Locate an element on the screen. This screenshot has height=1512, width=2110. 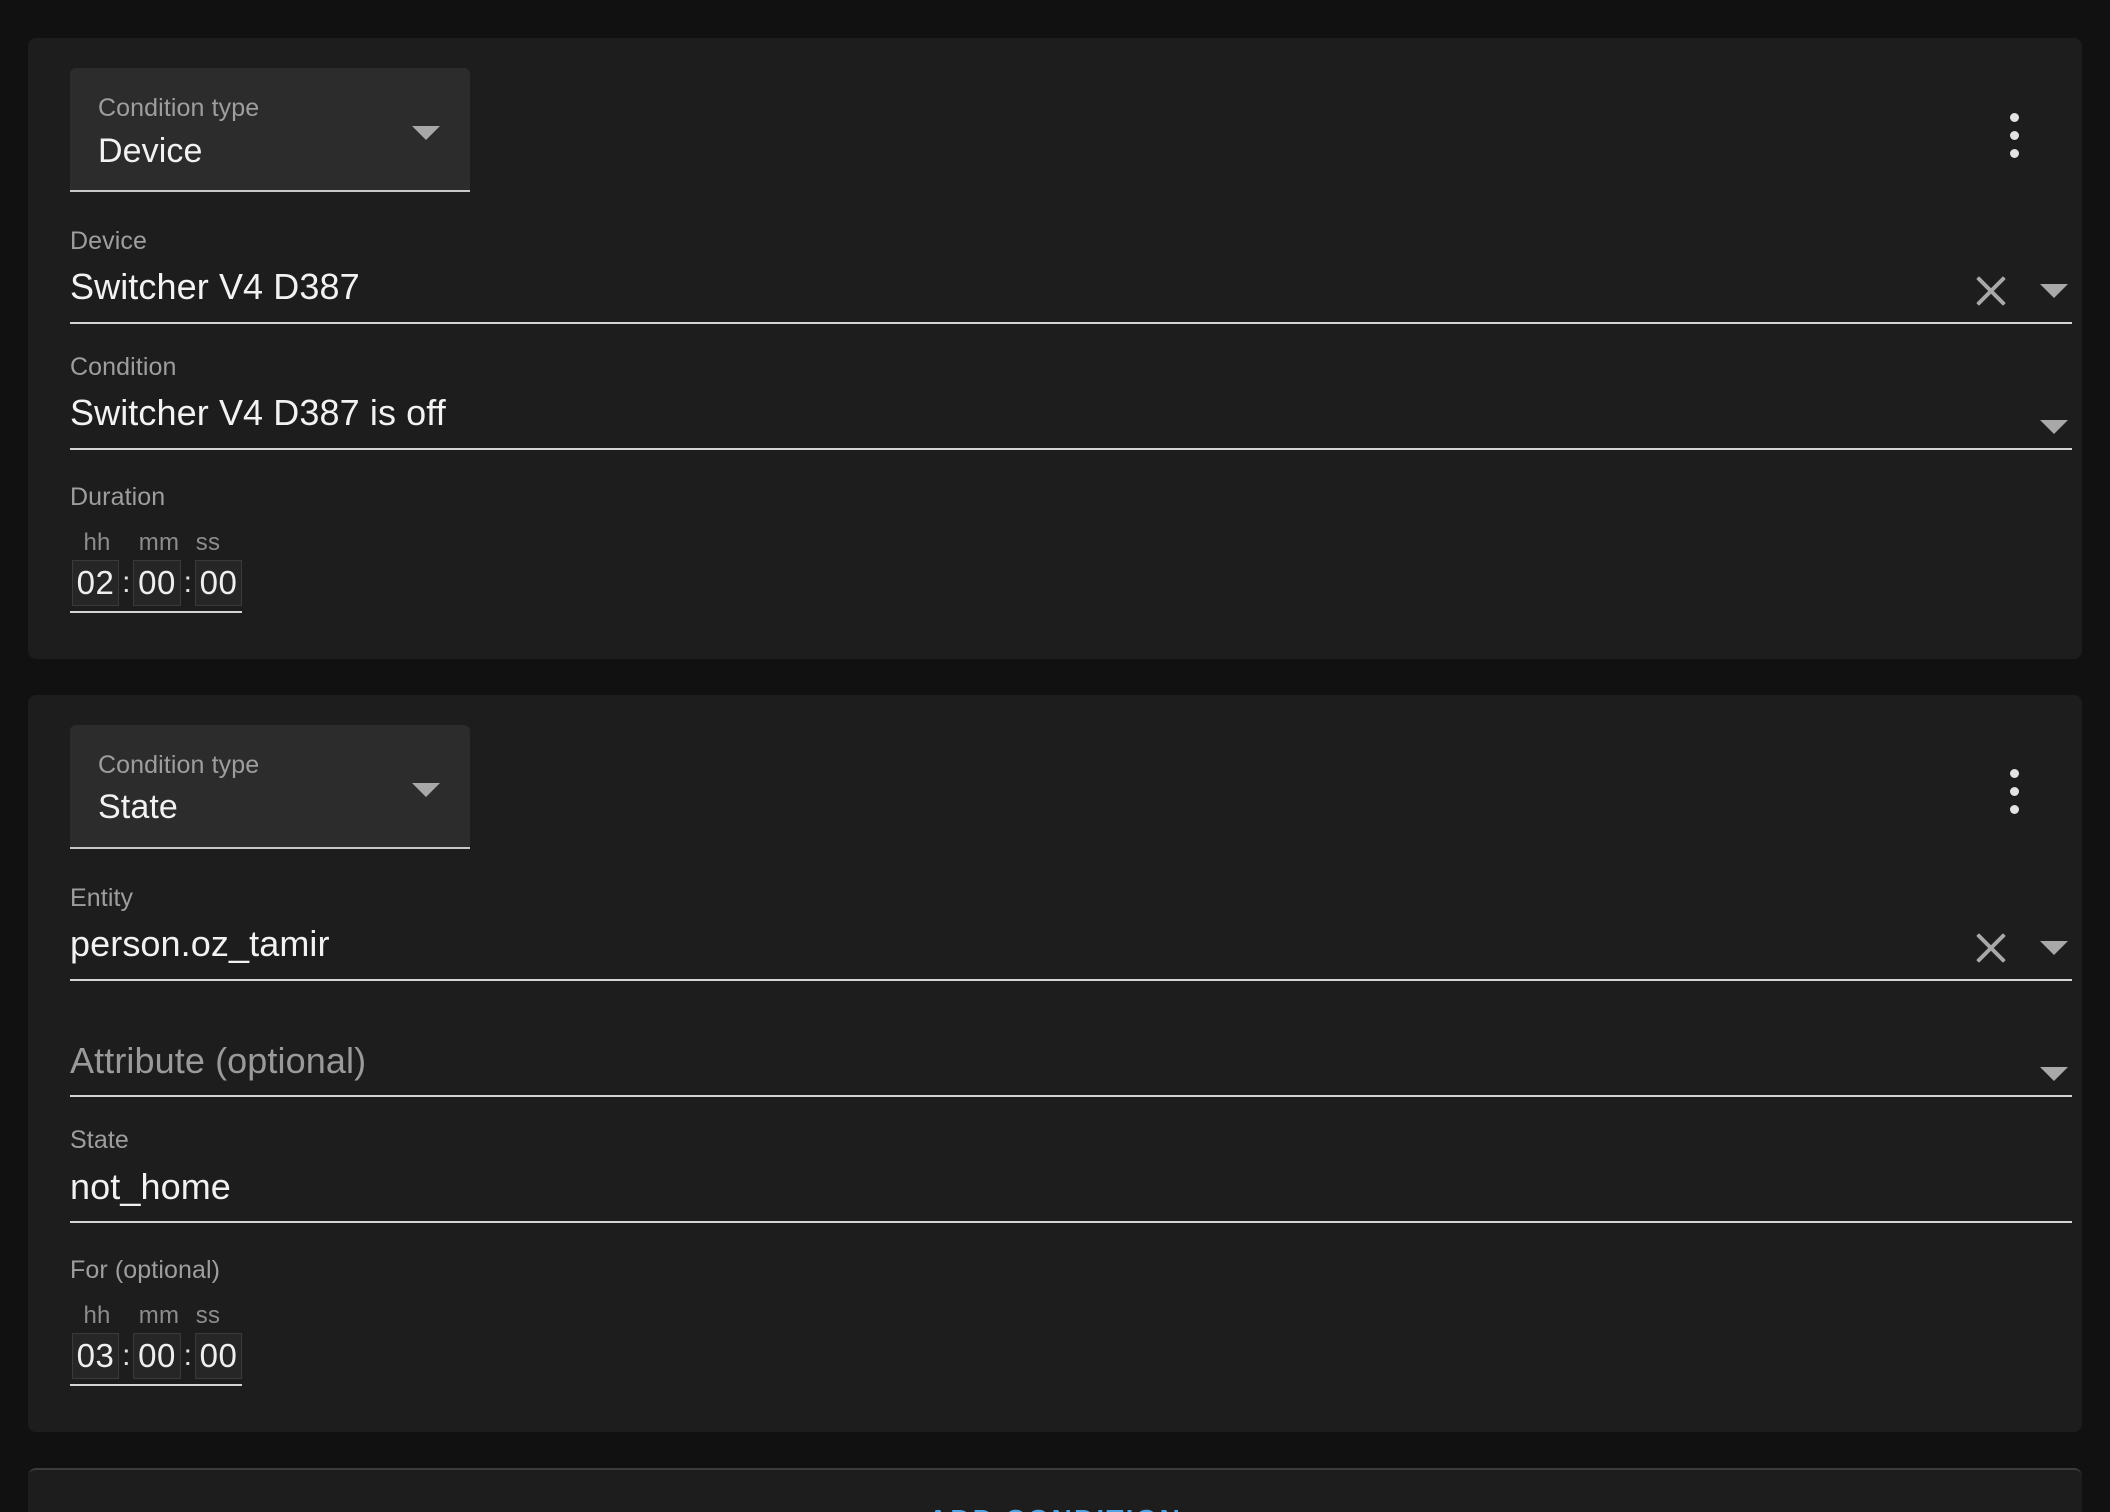
duration-mm-header: mm is located at coordinates (159, 542).